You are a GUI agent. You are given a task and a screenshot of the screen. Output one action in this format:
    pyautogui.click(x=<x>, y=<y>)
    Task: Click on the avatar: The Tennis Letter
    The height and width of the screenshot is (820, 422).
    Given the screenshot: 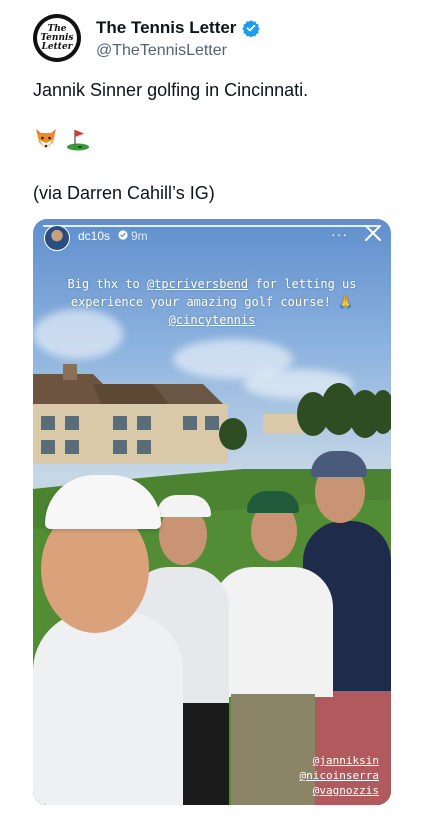 What is the action you would take?
    pyautogui.click(x=57, y=38)
    